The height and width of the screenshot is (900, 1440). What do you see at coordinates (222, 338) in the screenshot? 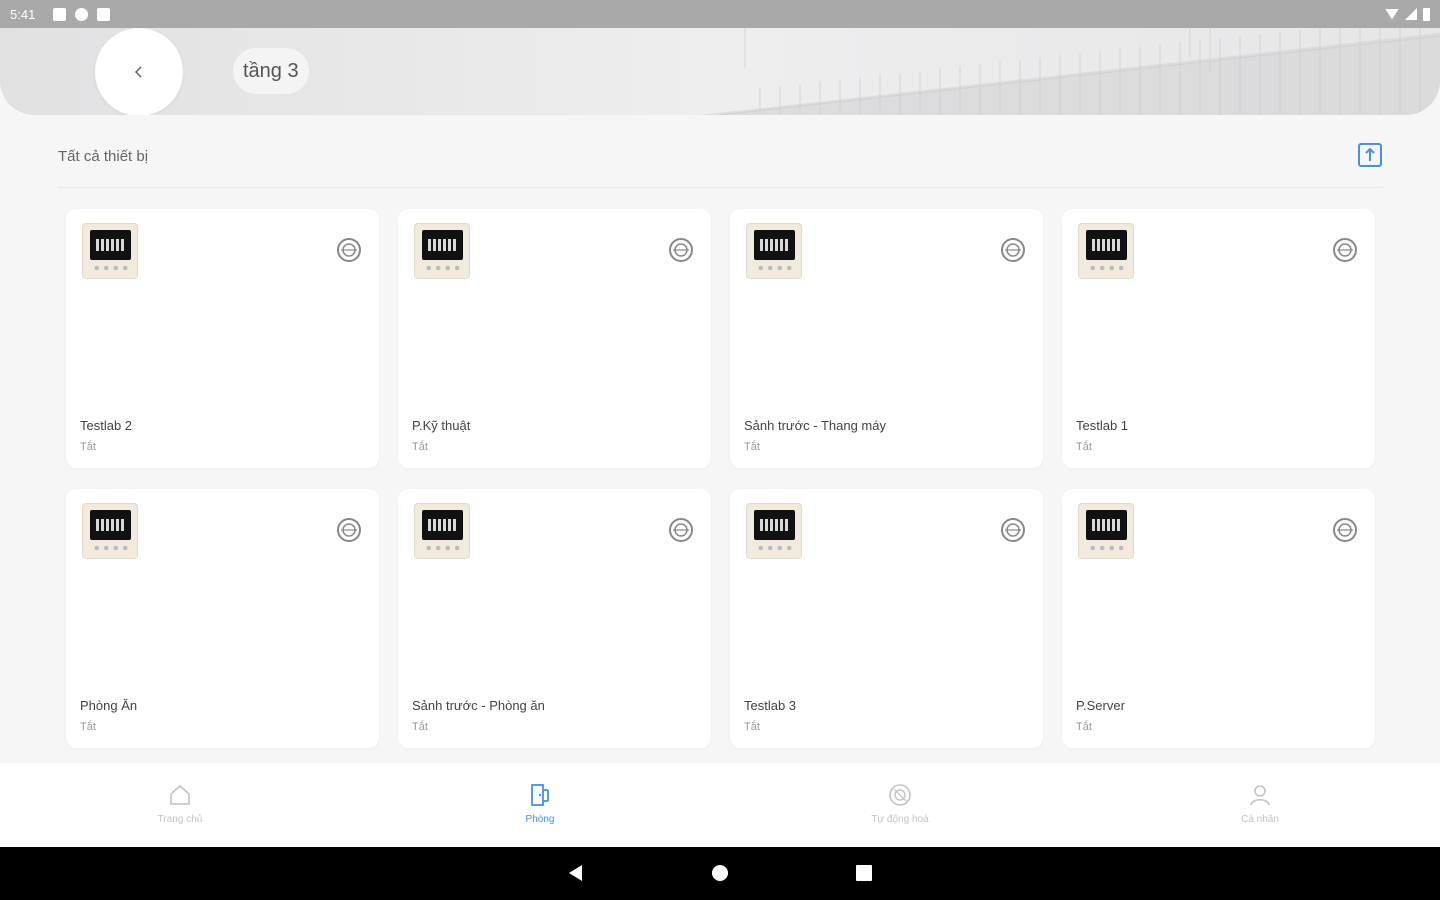
I see `device-card: Testlab 2 Tắt` at bounding box center [222, 338].